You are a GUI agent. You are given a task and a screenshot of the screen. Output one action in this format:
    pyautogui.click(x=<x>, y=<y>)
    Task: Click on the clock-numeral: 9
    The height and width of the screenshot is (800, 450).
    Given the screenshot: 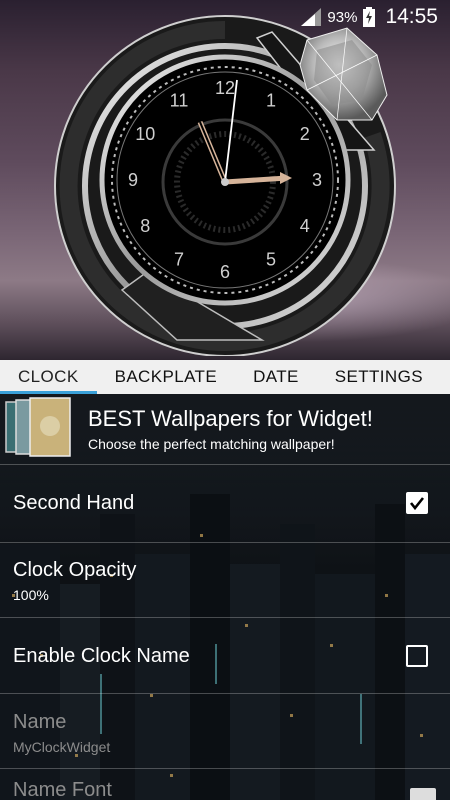 What is the action you would take?
    pyautogui.click(x=133, y=180)
    